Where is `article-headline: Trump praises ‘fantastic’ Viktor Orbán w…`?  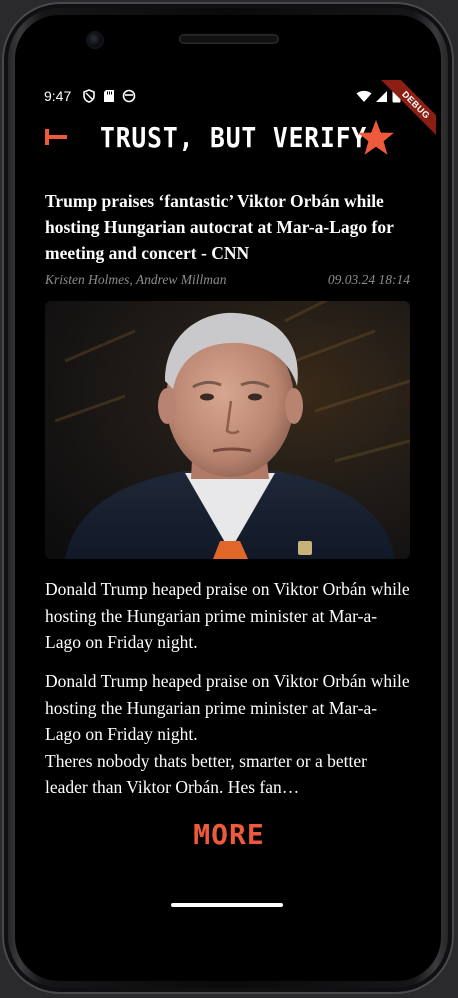 article-headline: Trump praises ‘fantastic’ Viktor Orbán w… is located at coordinates (219, 227).